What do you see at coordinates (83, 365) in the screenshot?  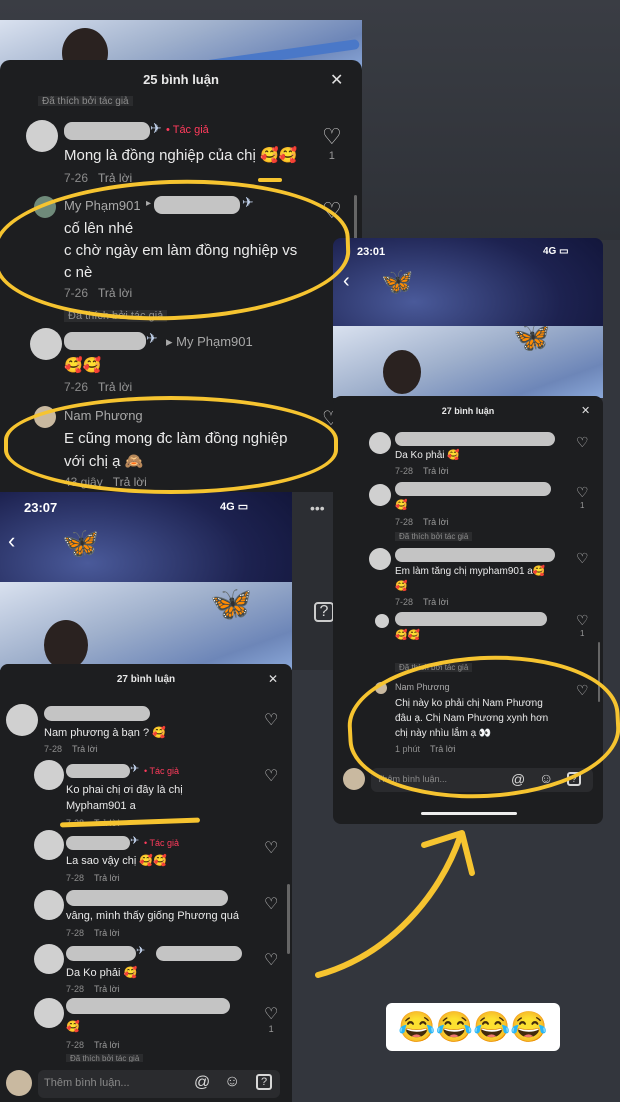 I see `comment-text: 🥰🥰` at bounding box center [83, 365].